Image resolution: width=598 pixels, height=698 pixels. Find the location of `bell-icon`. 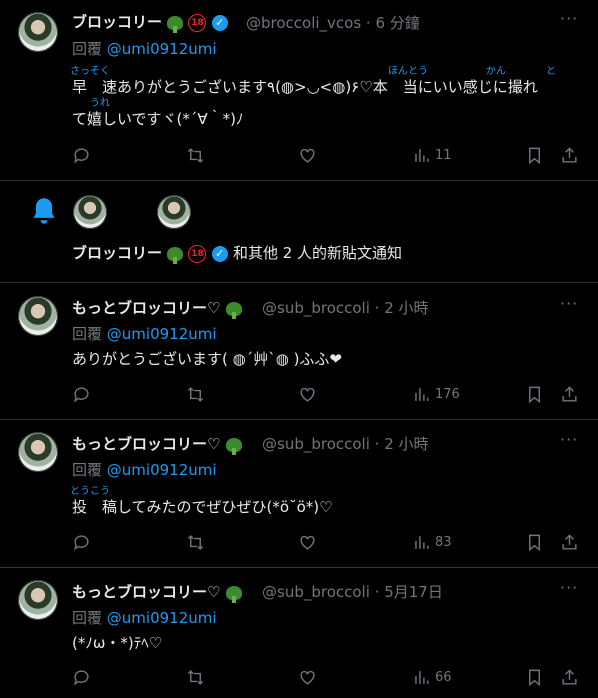

bell-icon is located at coordinates (44, 211).